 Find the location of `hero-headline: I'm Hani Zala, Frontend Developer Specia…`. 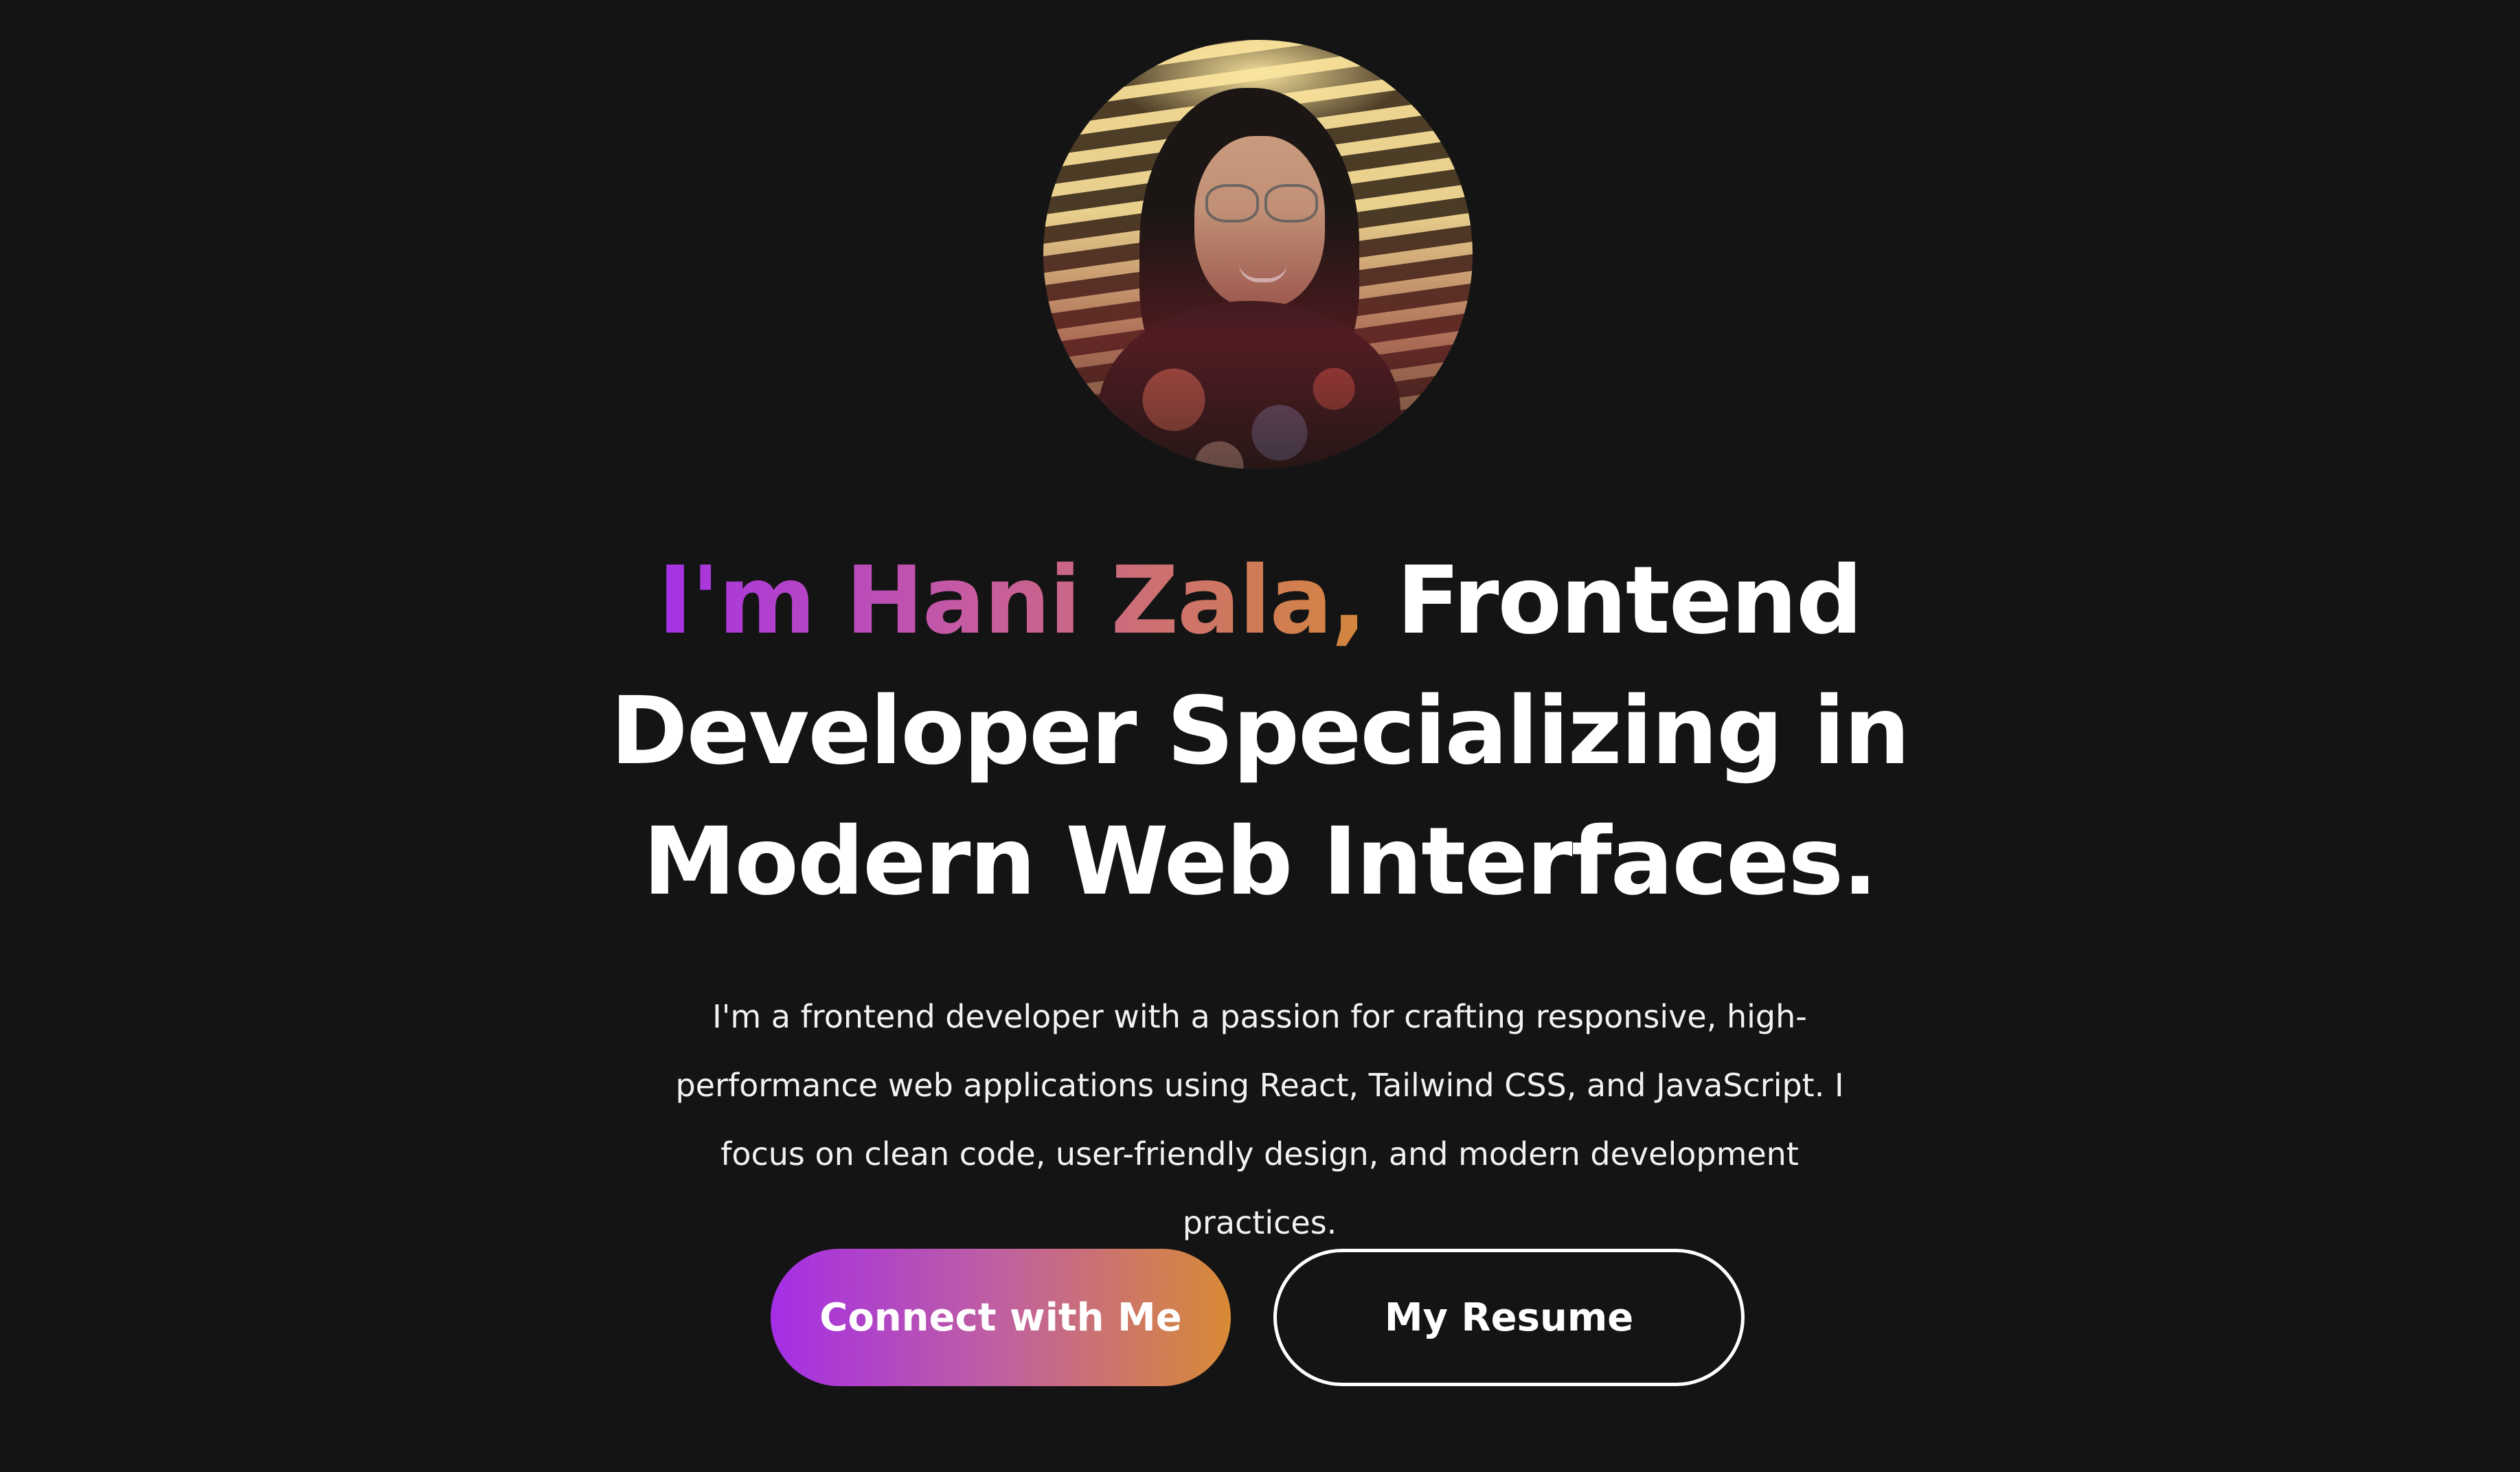

hero-headline: I'm Hani Zala, Frontend Developer Specia… is located at coordinates (1259, 732).